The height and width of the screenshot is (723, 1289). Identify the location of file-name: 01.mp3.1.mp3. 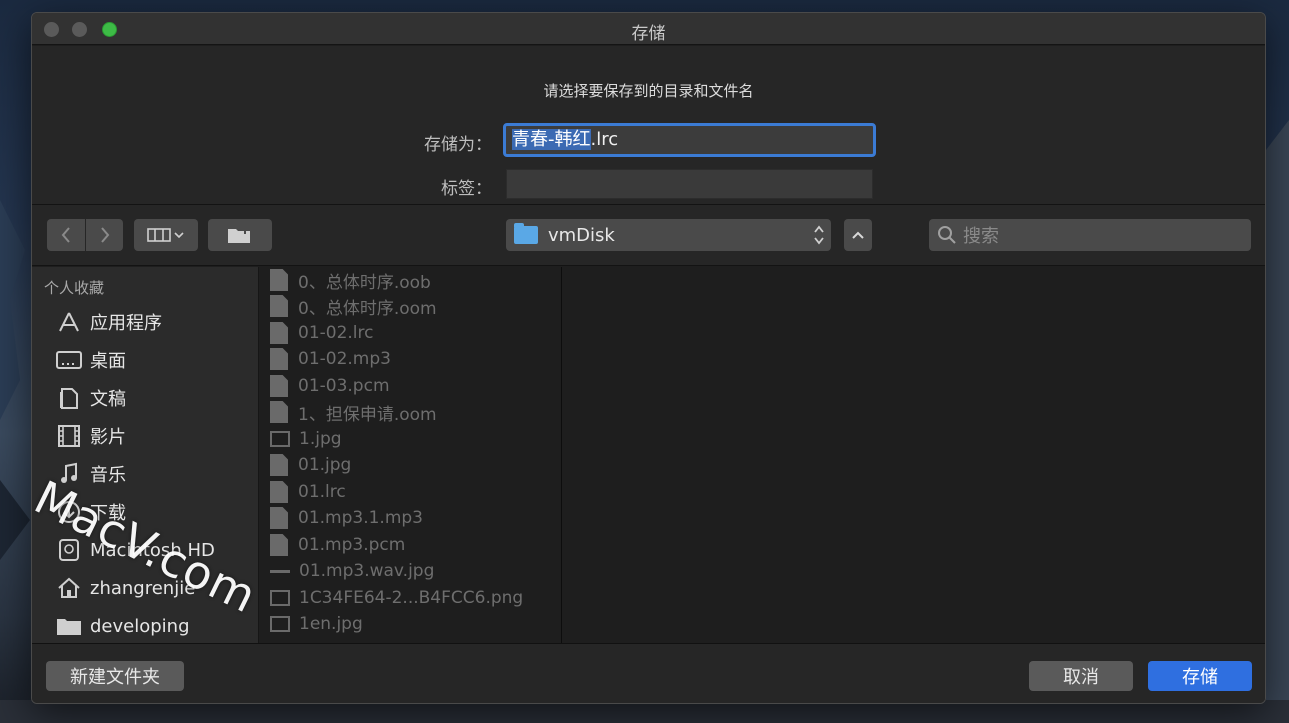
(360, 518).